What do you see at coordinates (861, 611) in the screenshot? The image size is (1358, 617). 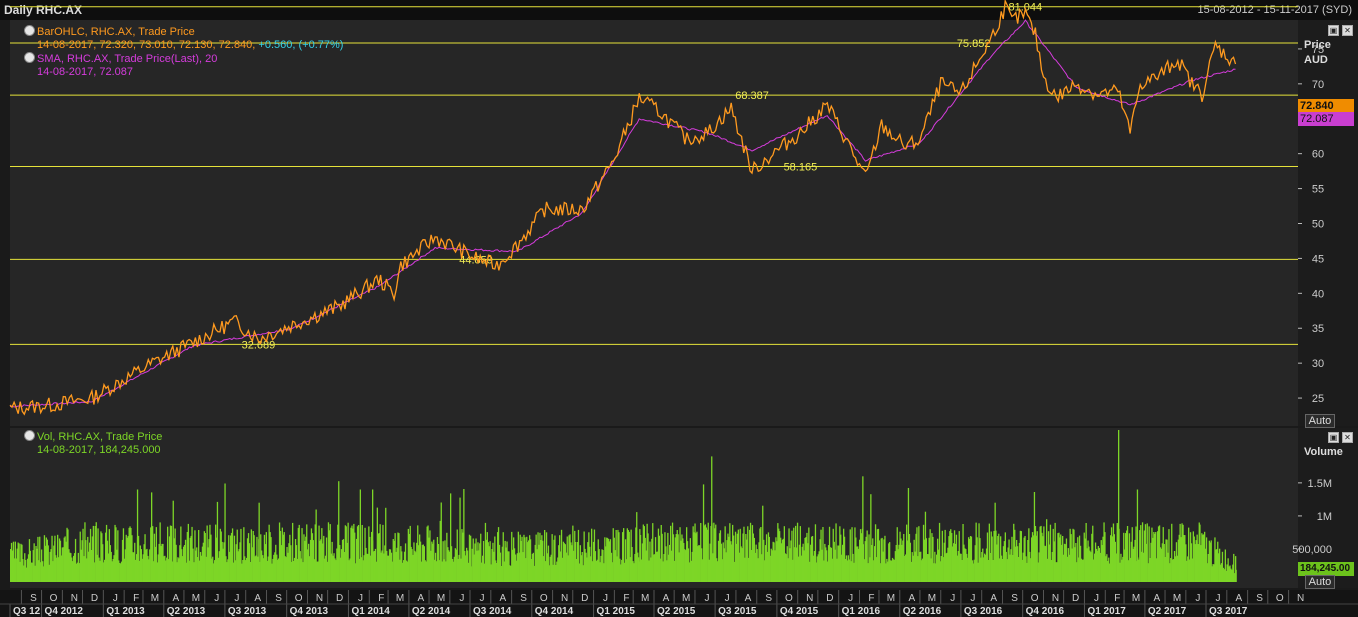 I see `quarter-label: Q1 2016` at bounding box center [861, 611].